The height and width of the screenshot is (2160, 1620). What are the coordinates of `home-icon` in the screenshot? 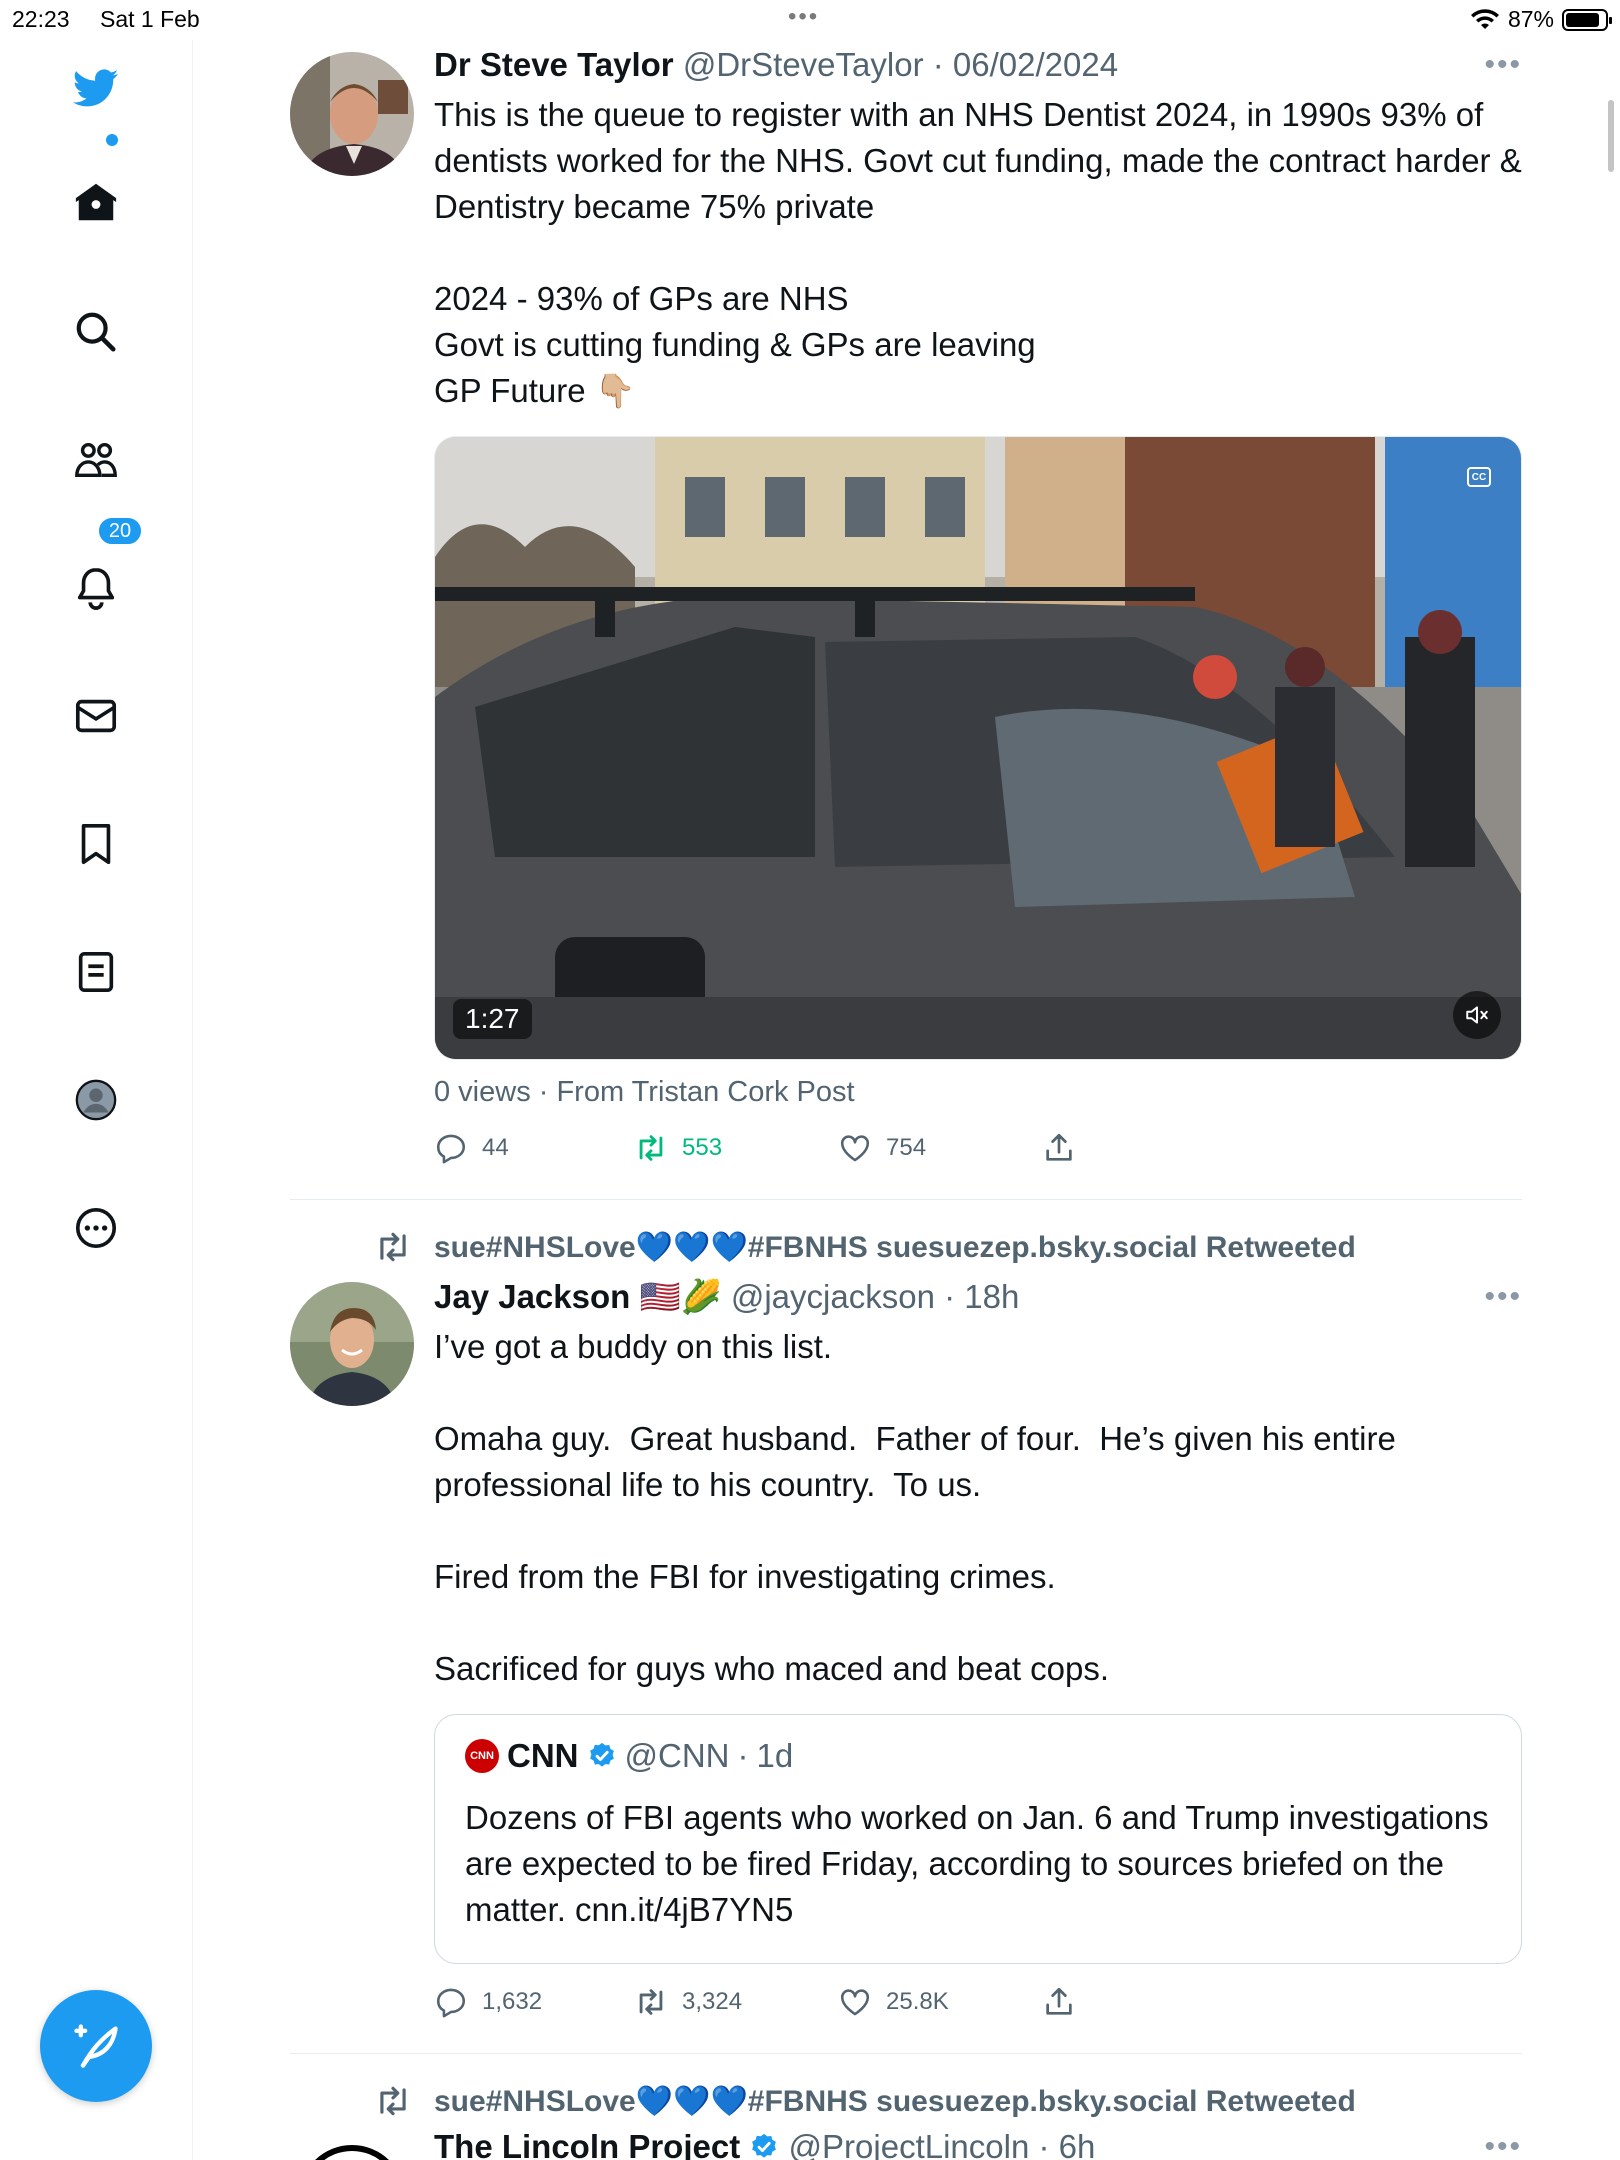 It's located at (96, 202).